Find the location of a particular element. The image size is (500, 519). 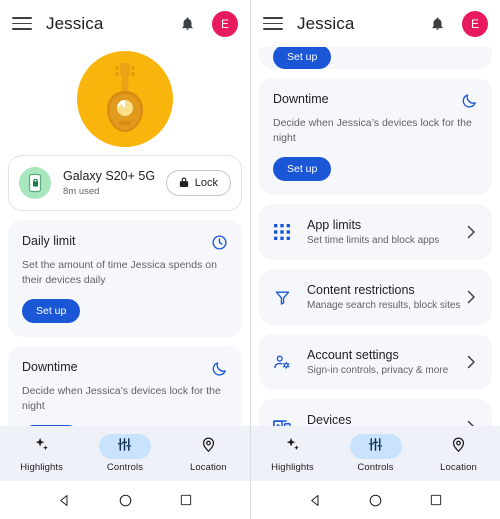

device-text: Galaxy S20+ 5G 8m used is located at coordinates (114, 183).